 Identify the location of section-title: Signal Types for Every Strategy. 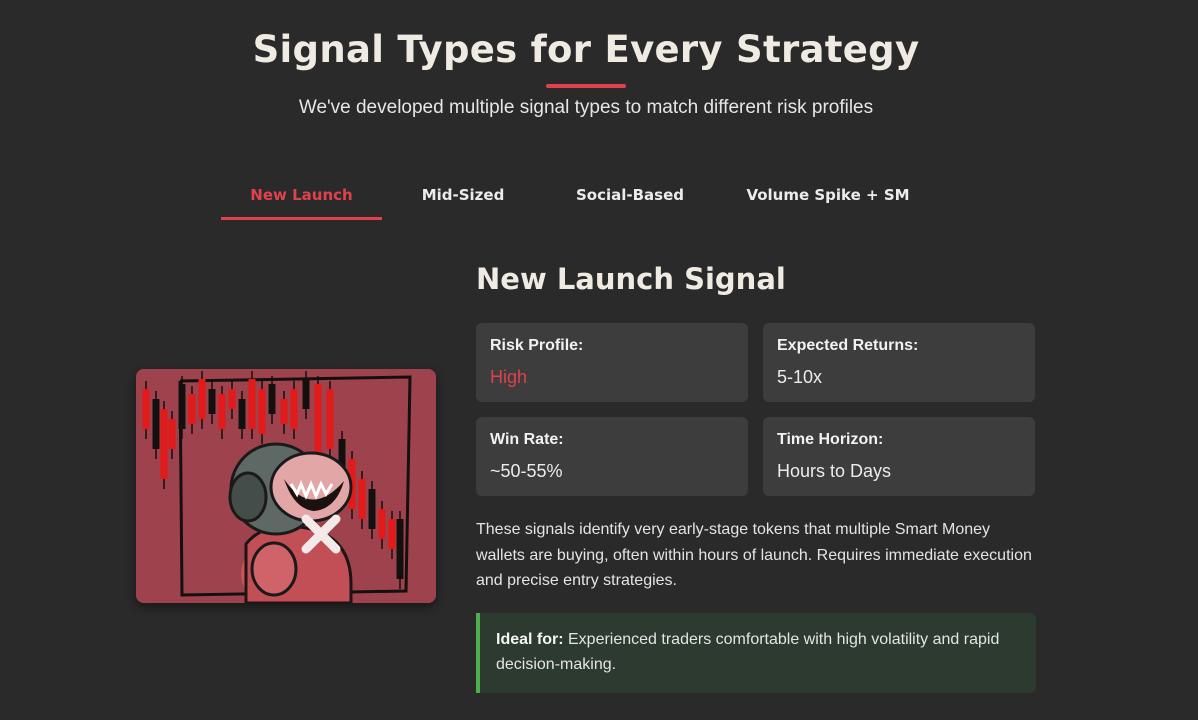
(586, 49).